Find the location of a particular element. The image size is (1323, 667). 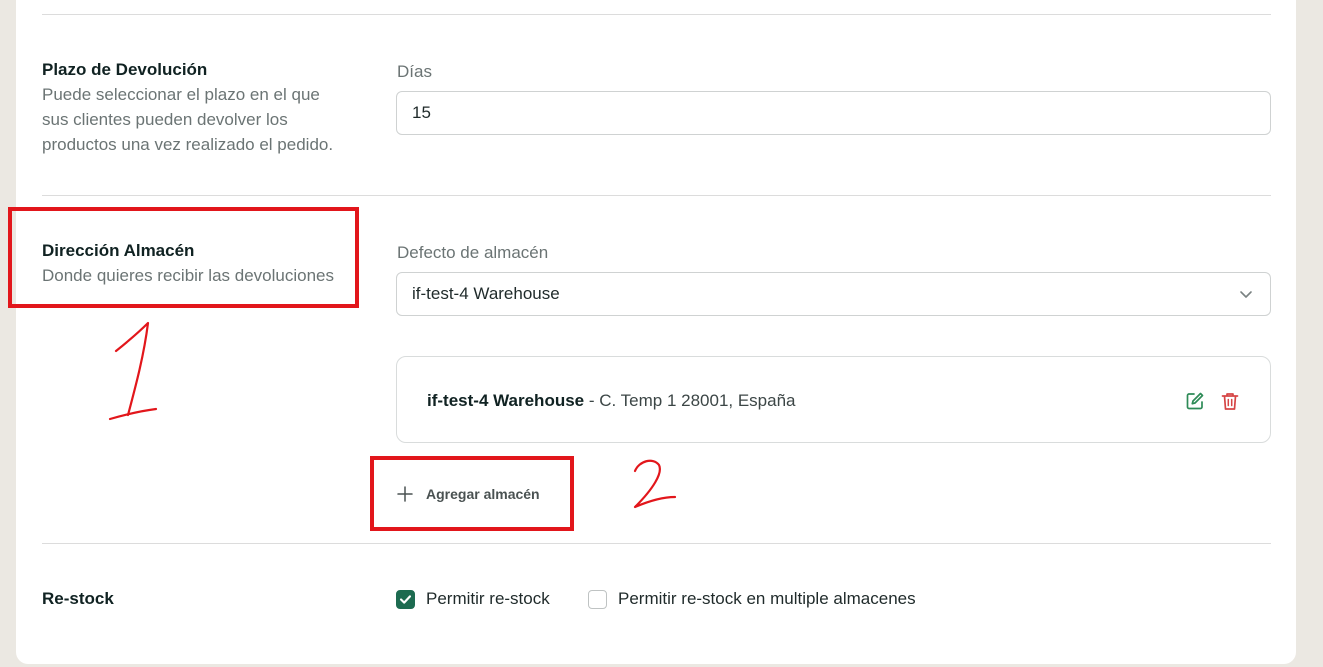

description-line: productos una vez realizado el pedido. is located at coordinates (188, 144).